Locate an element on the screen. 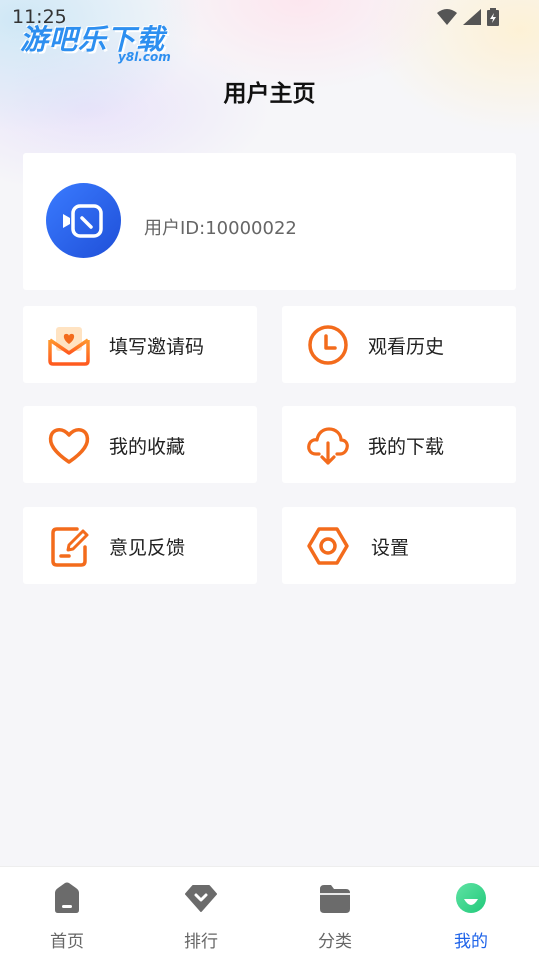 This screenshot has width=539, height=959. feedback-label: 意见反馈 is located at coordinates (147, 548).